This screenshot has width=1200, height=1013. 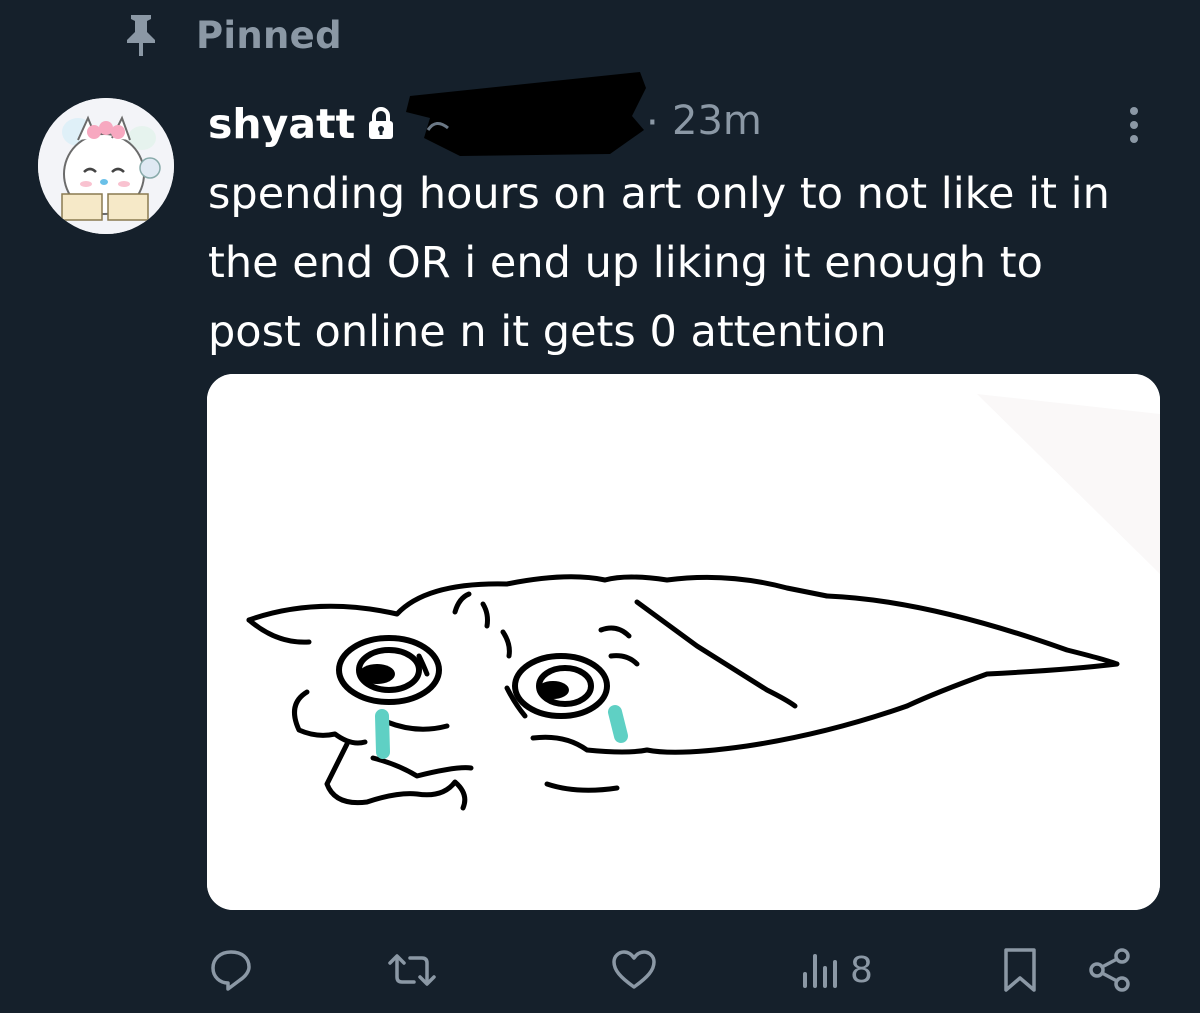 I want to click on pin-icon, so click(x=141, y=35).